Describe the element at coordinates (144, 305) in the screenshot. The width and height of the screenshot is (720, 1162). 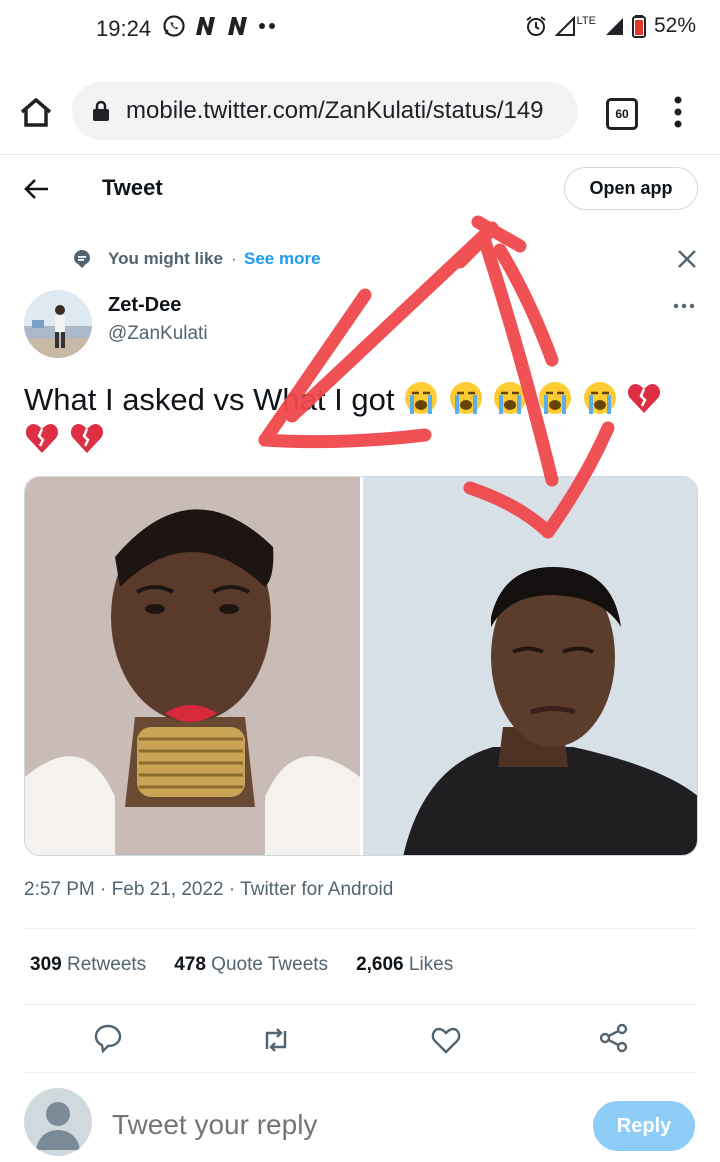
I see `author-name: Zet-Dee` at that location.